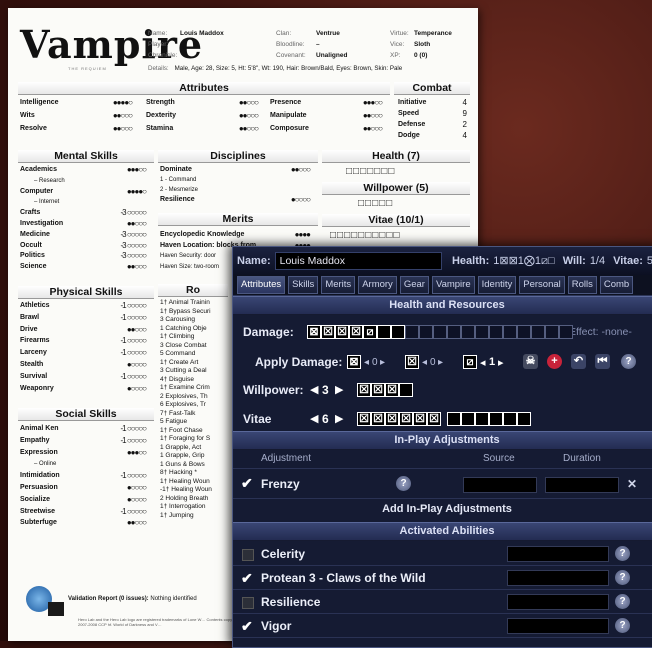 Image resolution: width=652 pixels, height=648 pixels. Describe the element at coordinates (453, 285) in the screenshot. I see `tab-vampire: Vampire` at that location.